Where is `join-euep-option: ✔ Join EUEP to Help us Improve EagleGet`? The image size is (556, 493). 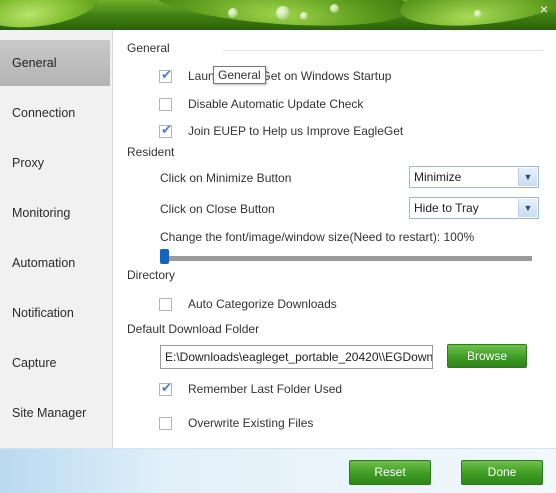
join-euep-option: ✔ Join EUEP to Help us Improve EagleGet is located at coordinates (281, 131).